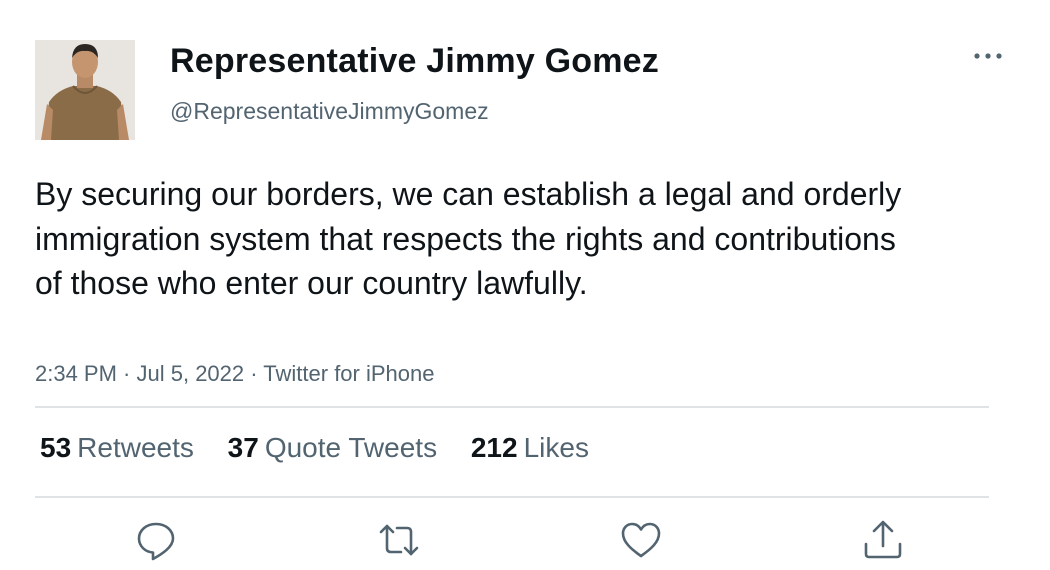 This screenshot has height=570, width=1050. Describe the element at coordinates (135, 447) in the screenshot. I see `retweets-label: Retweets` at that location.